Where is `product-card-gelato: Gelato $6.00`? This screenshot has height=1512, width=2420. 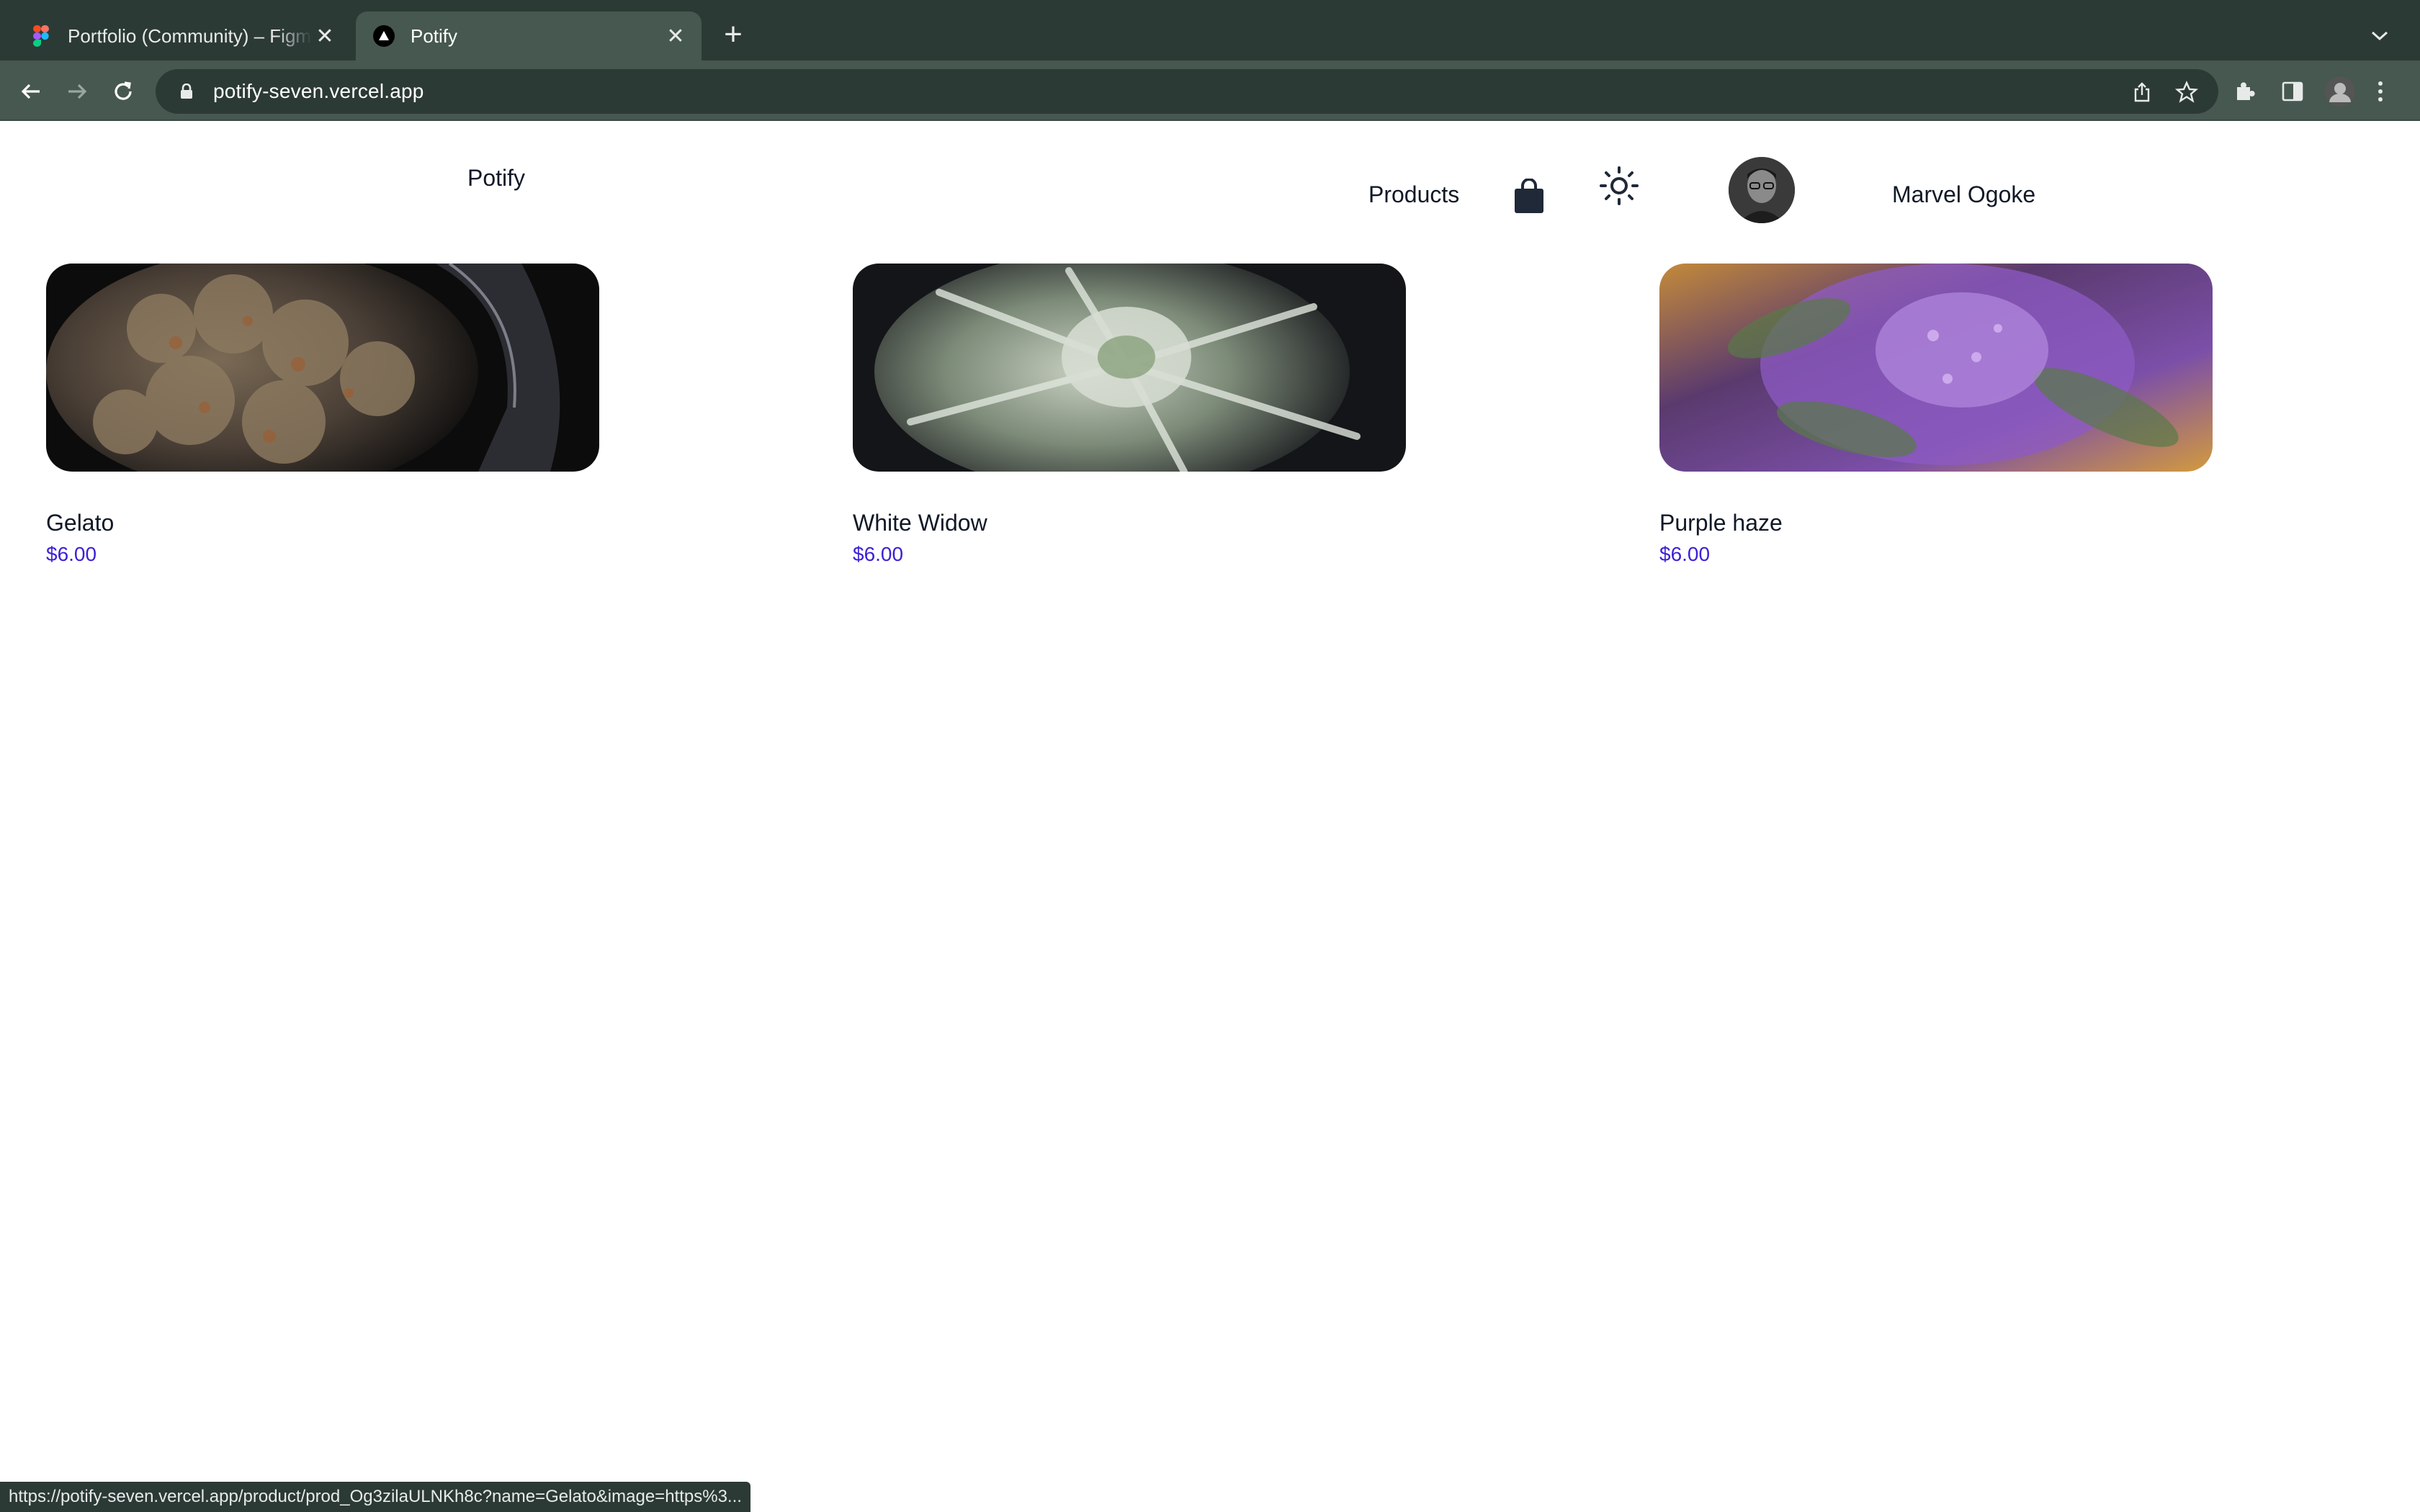 product-card-gelato: Gelato $6.00 is located at coordinates (322, 414).